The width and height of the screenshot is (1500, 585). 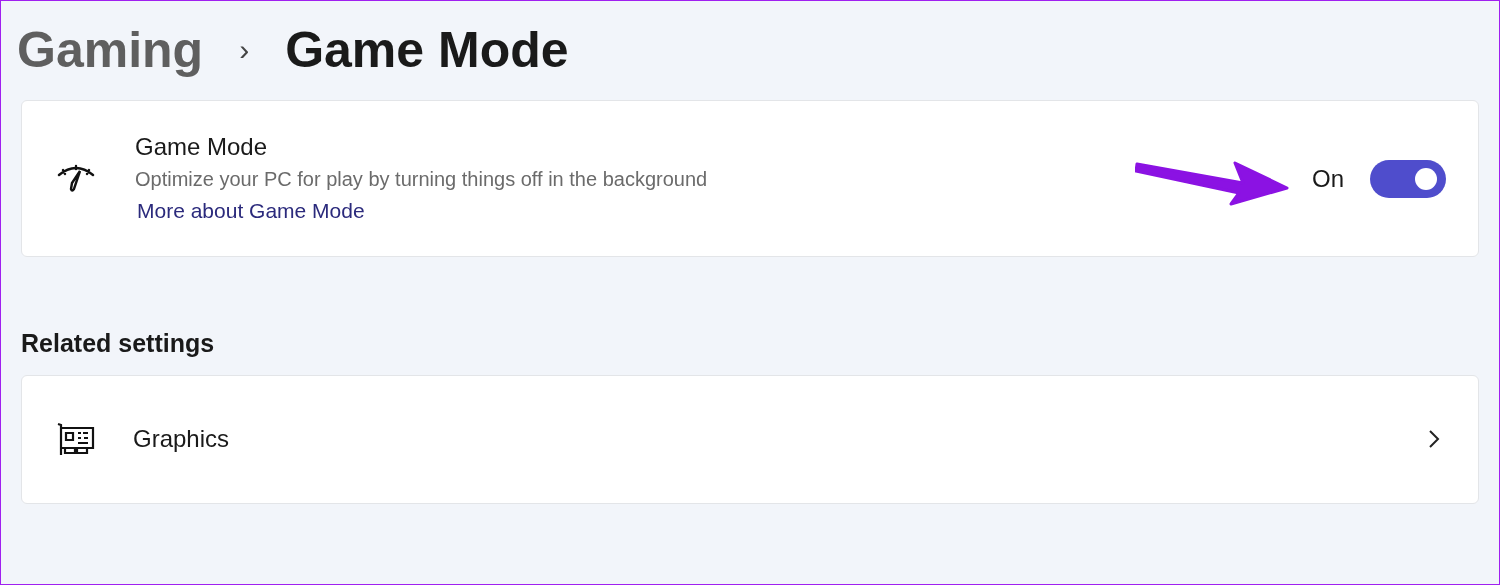 I want to click on setting-title: Game Mode, so click(x=202, y=146).